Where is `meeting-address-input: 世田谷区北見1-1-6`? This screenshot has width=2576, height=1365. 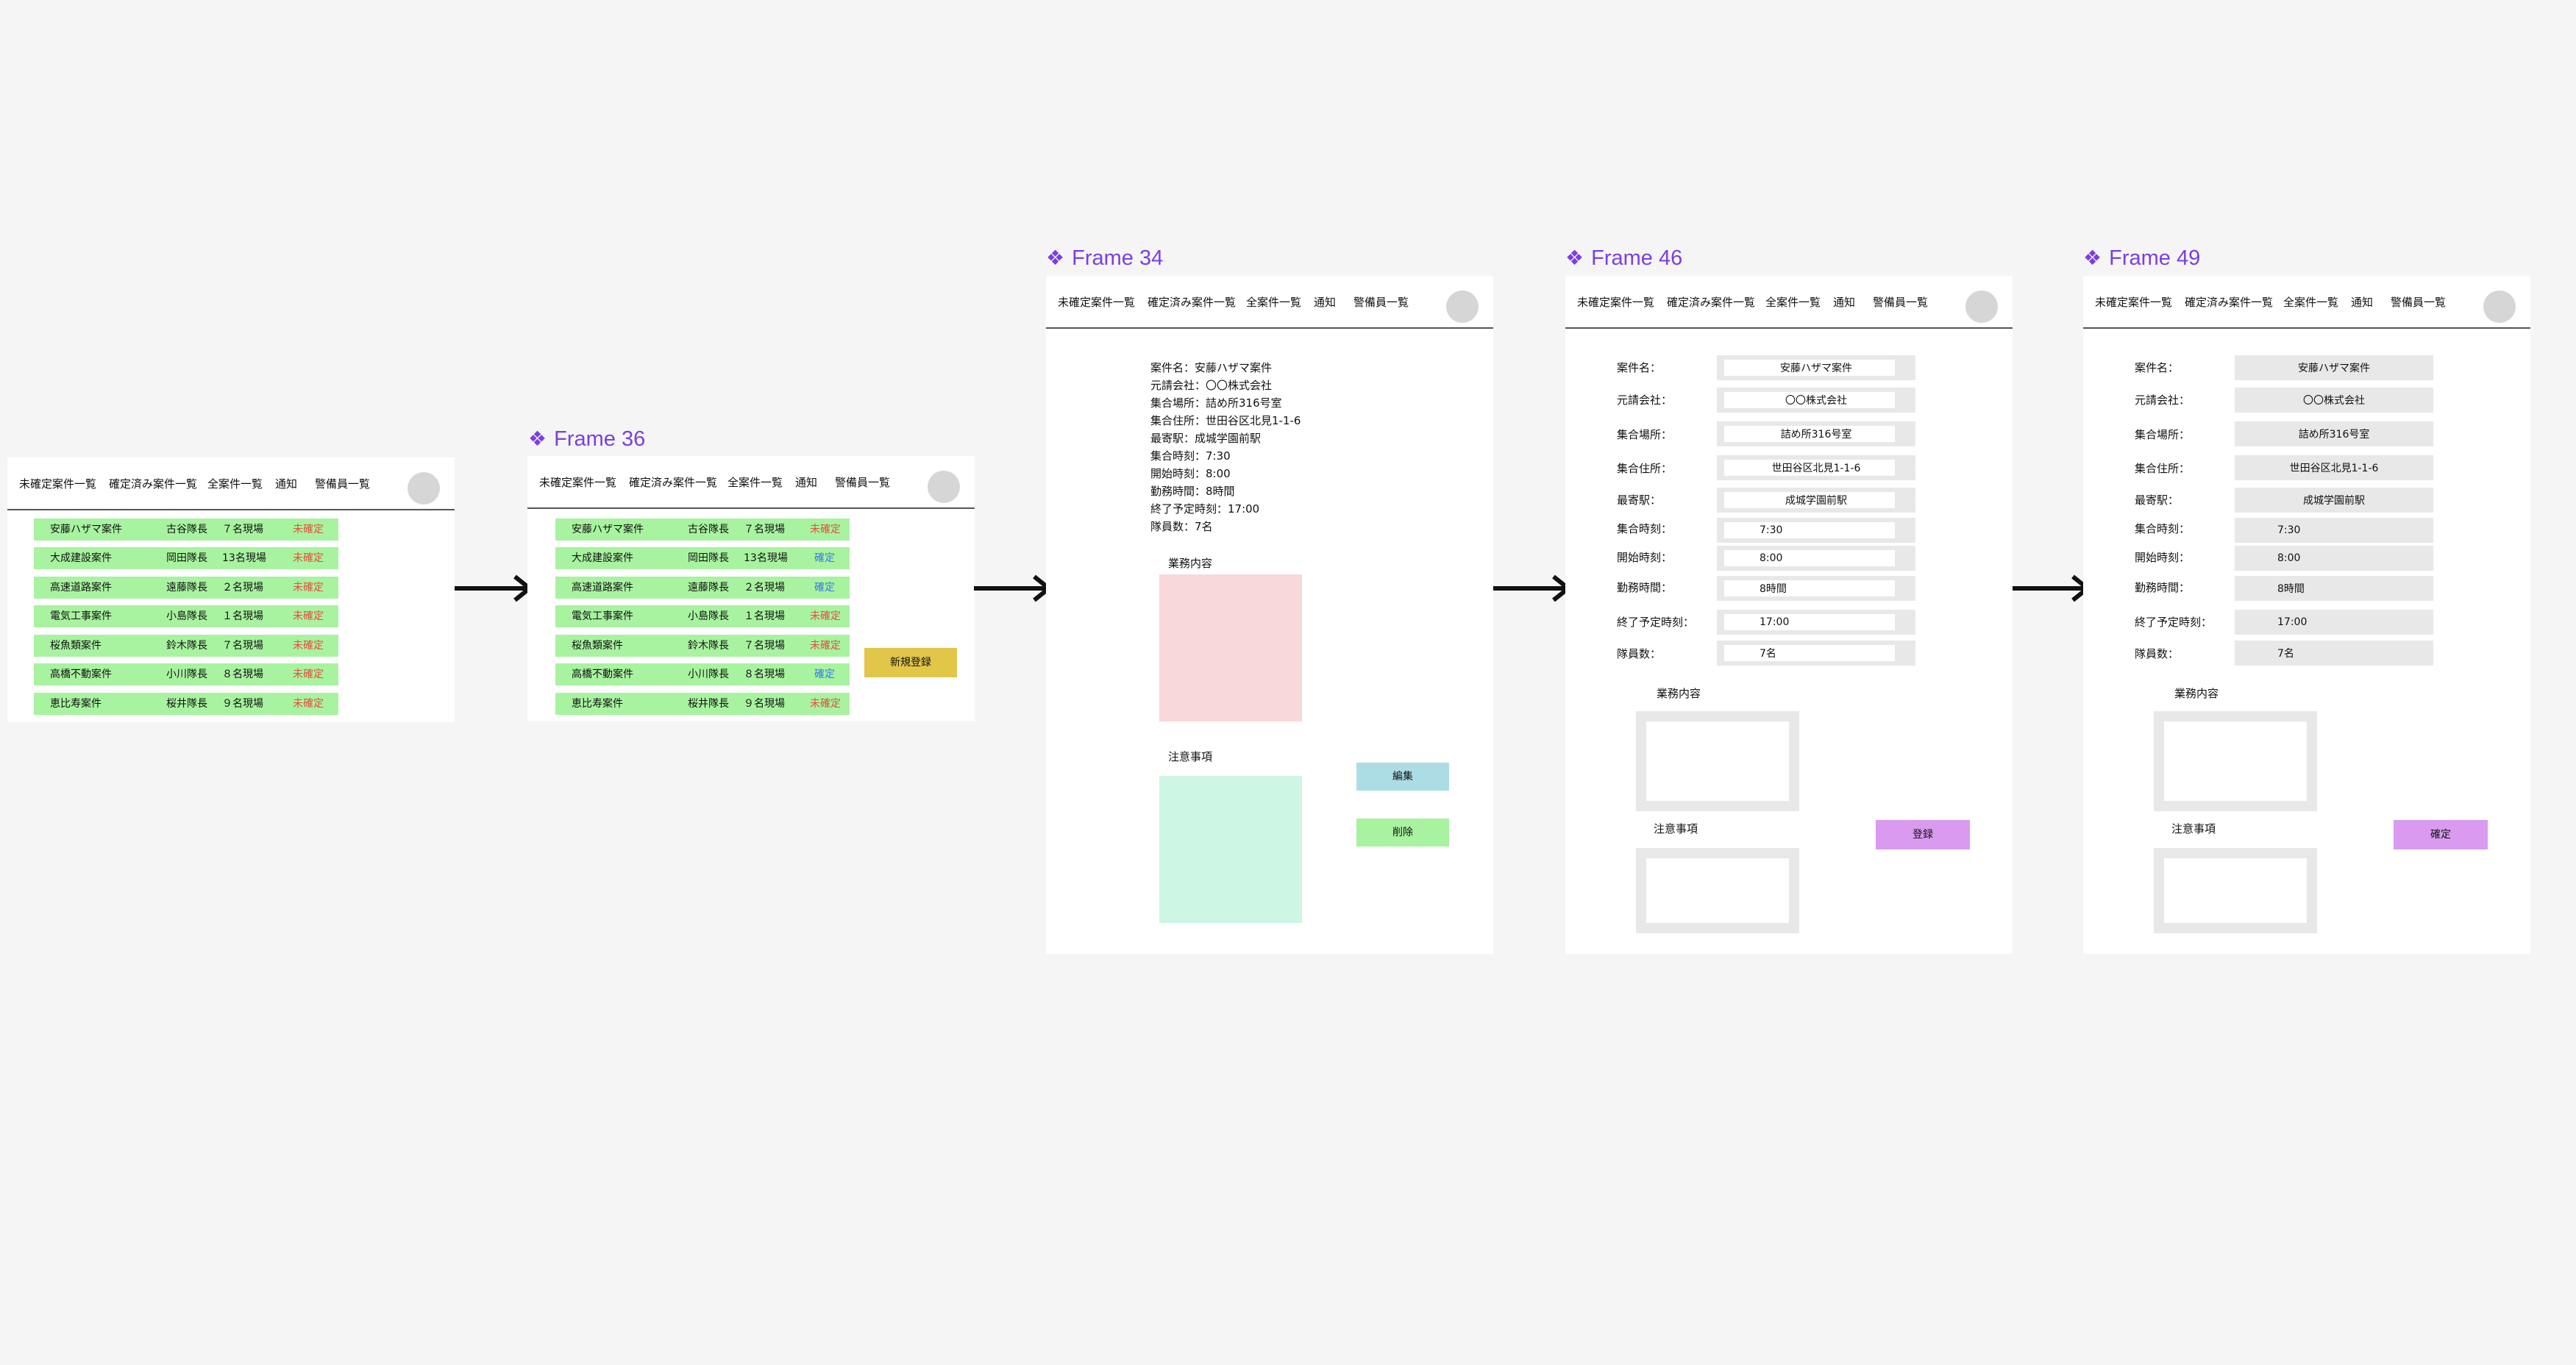 meeting-address-input: 世田谷区北見1-1-6 is located at coordinates (1816, 467).